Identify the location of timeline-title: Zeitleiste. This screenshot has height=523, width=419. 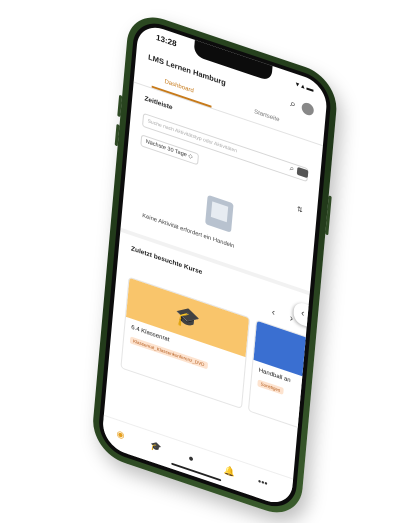
(158, 103).